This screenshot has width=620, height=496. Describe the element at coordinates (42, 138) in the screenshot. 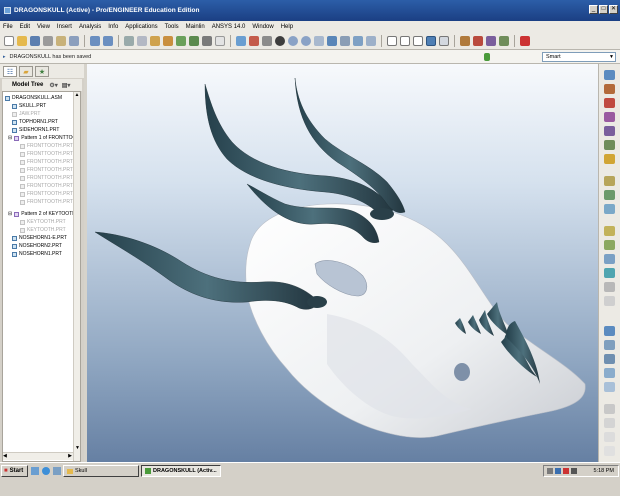

I see `tree-item-pattern: ⊟ Pattern 1 of FRONTTOO` at that location.